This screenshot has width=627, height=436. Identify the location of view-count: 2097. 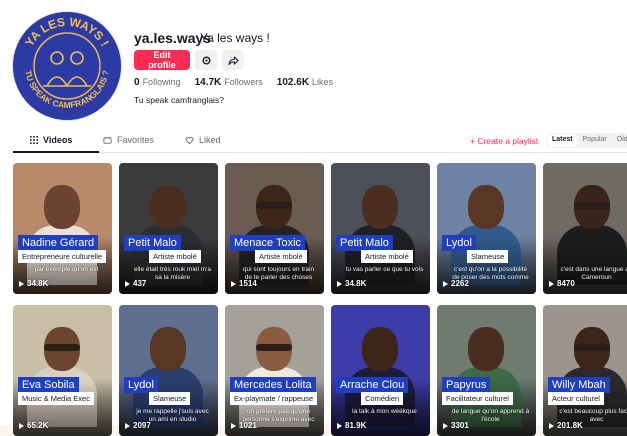
(138, 425).